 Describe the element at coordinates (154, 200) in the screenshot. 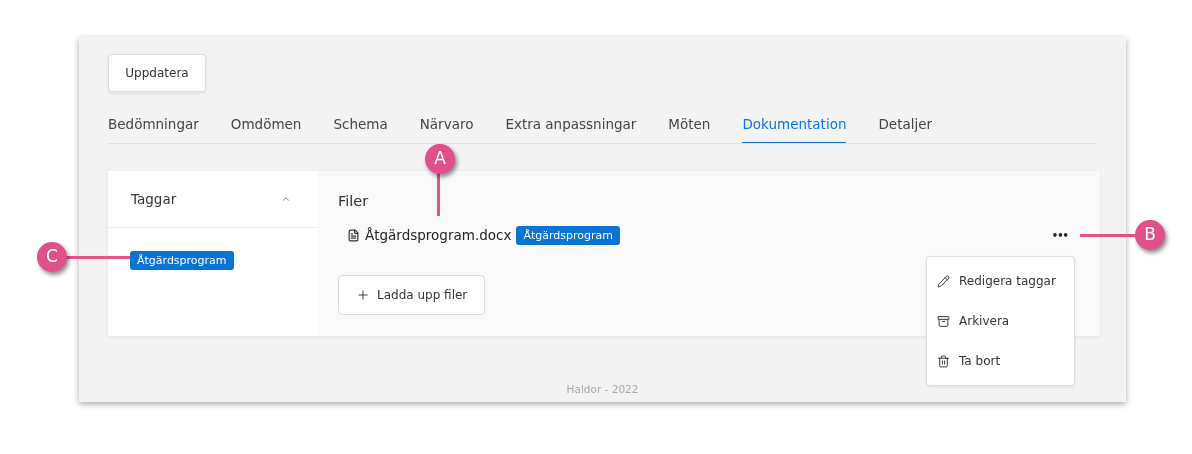

I see `panel-title: Taggar` at that location.